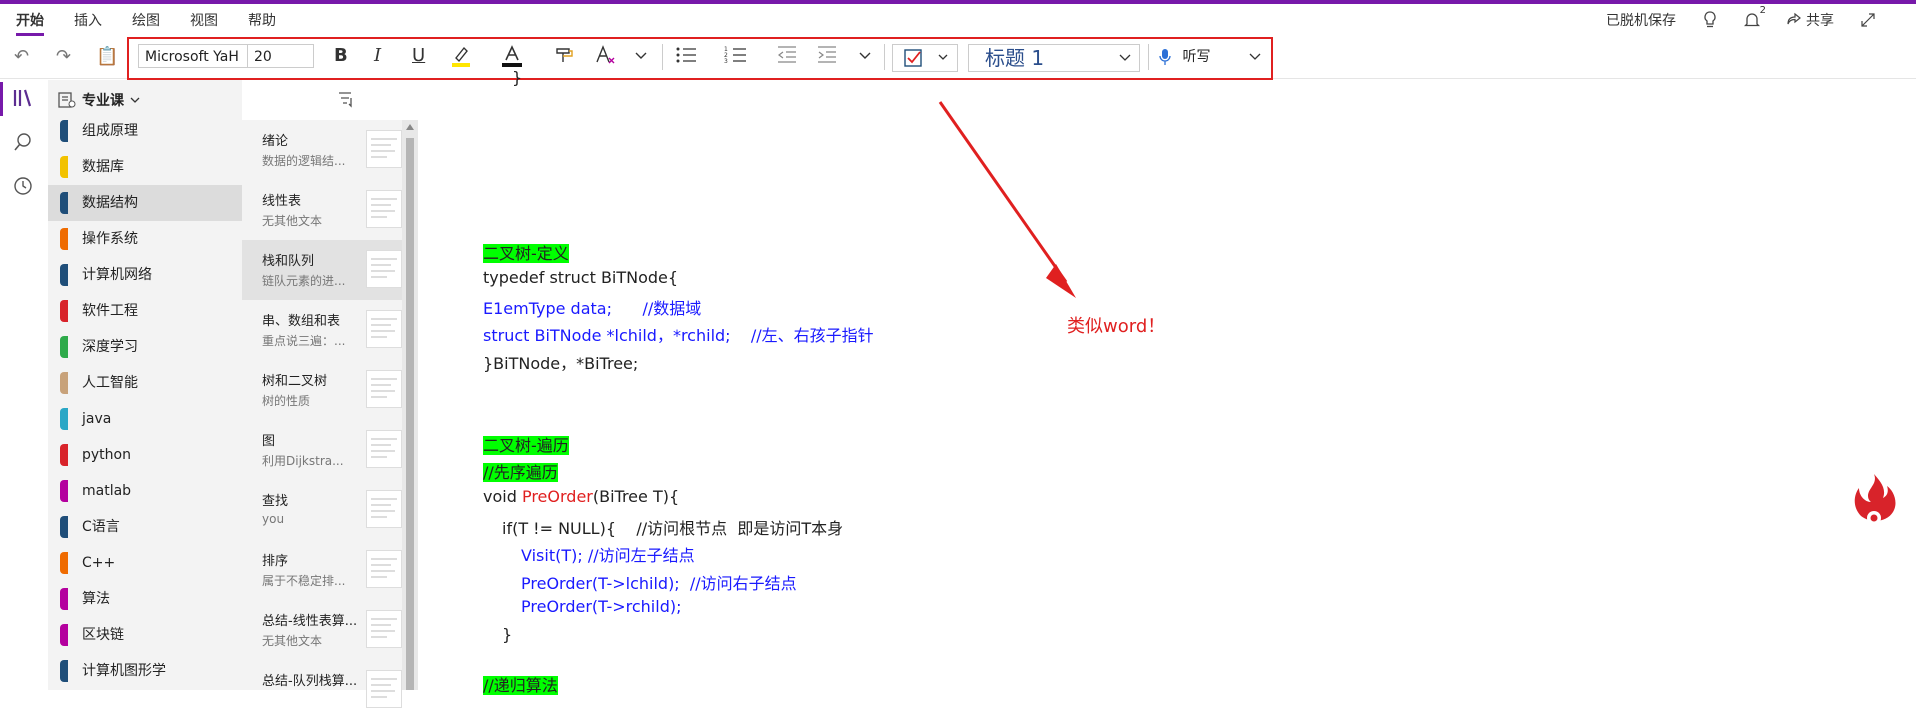 The width and height of the screenshot is (1916, 720). What do you see at coordinates (124, 671) in the screenshot?
I see `section-label: 计算机图形学` at bounding box center [124, 671].